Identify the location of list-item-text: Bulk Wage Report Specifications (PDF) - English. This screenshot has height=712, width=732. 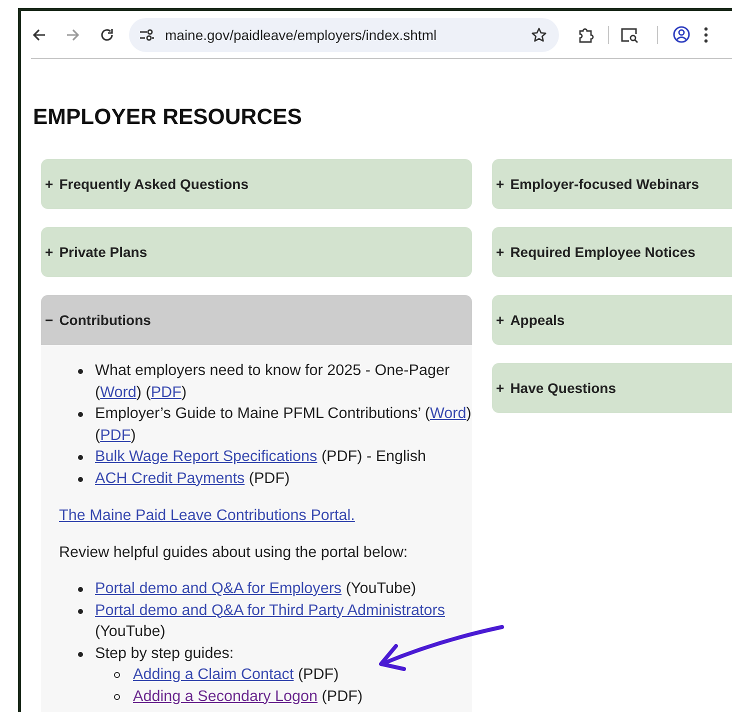
(260, 456).